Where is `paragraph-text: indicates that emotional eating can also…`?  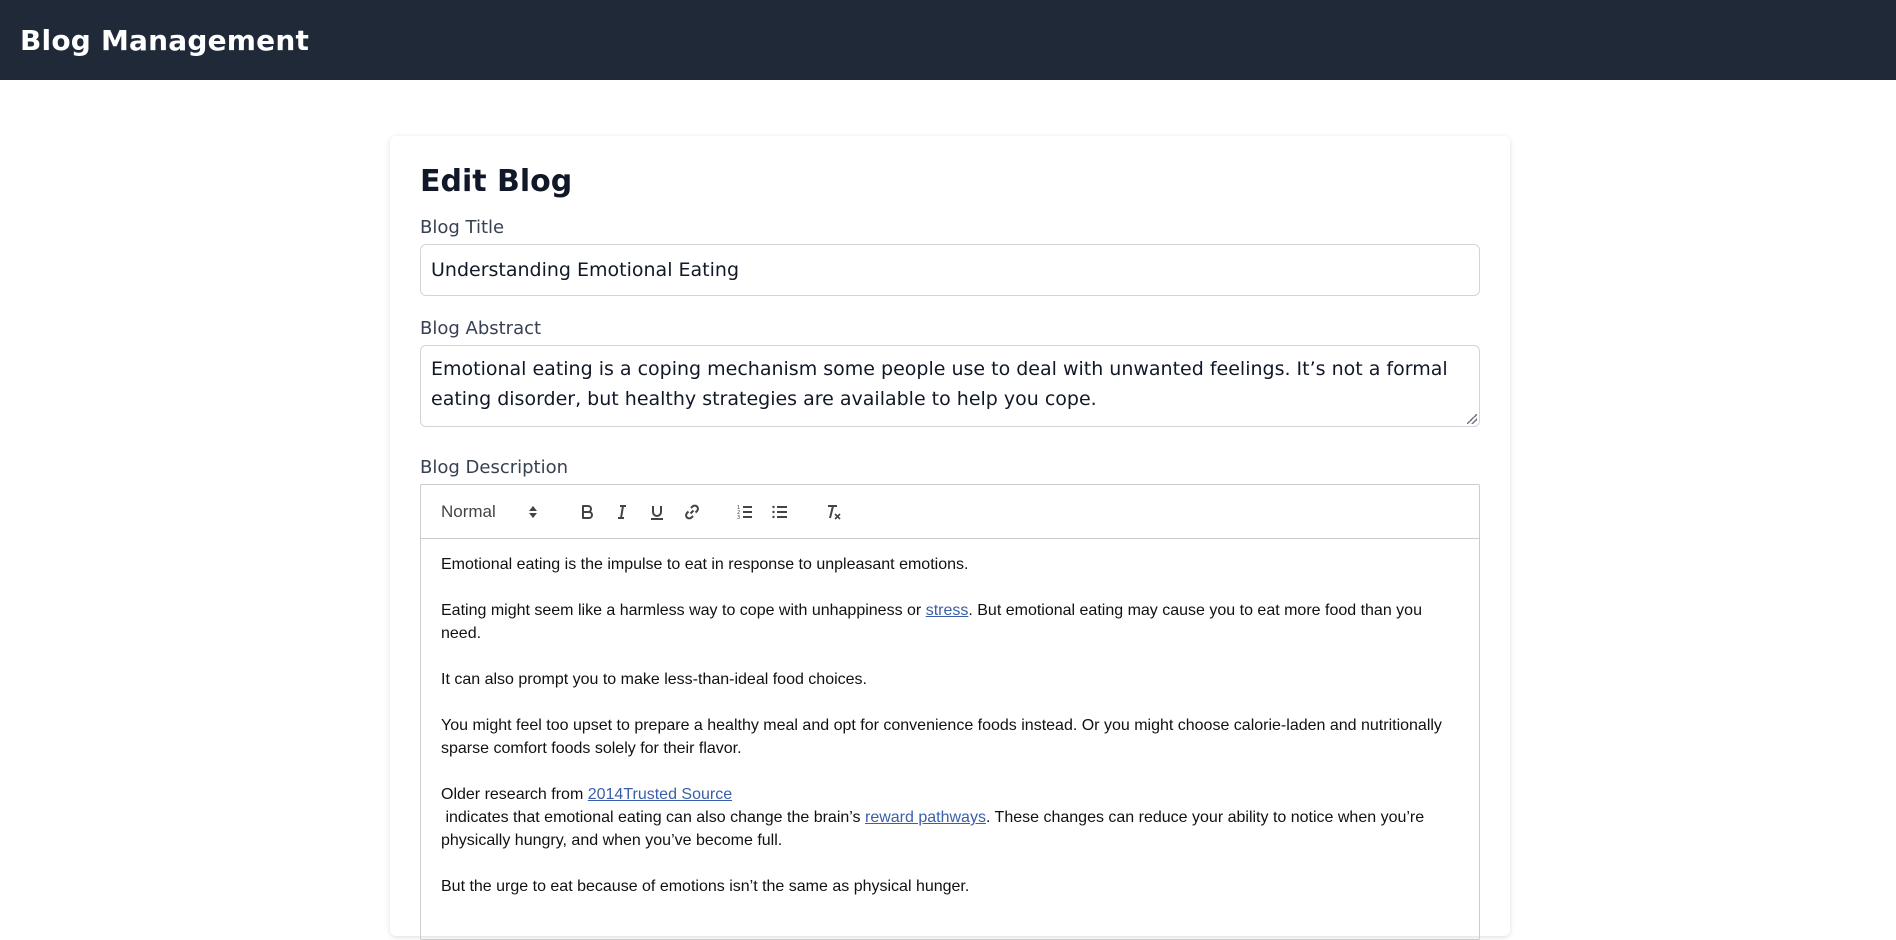 paragraph-text: indicates that emotional eating can also… is located at coordinates (653, 817).